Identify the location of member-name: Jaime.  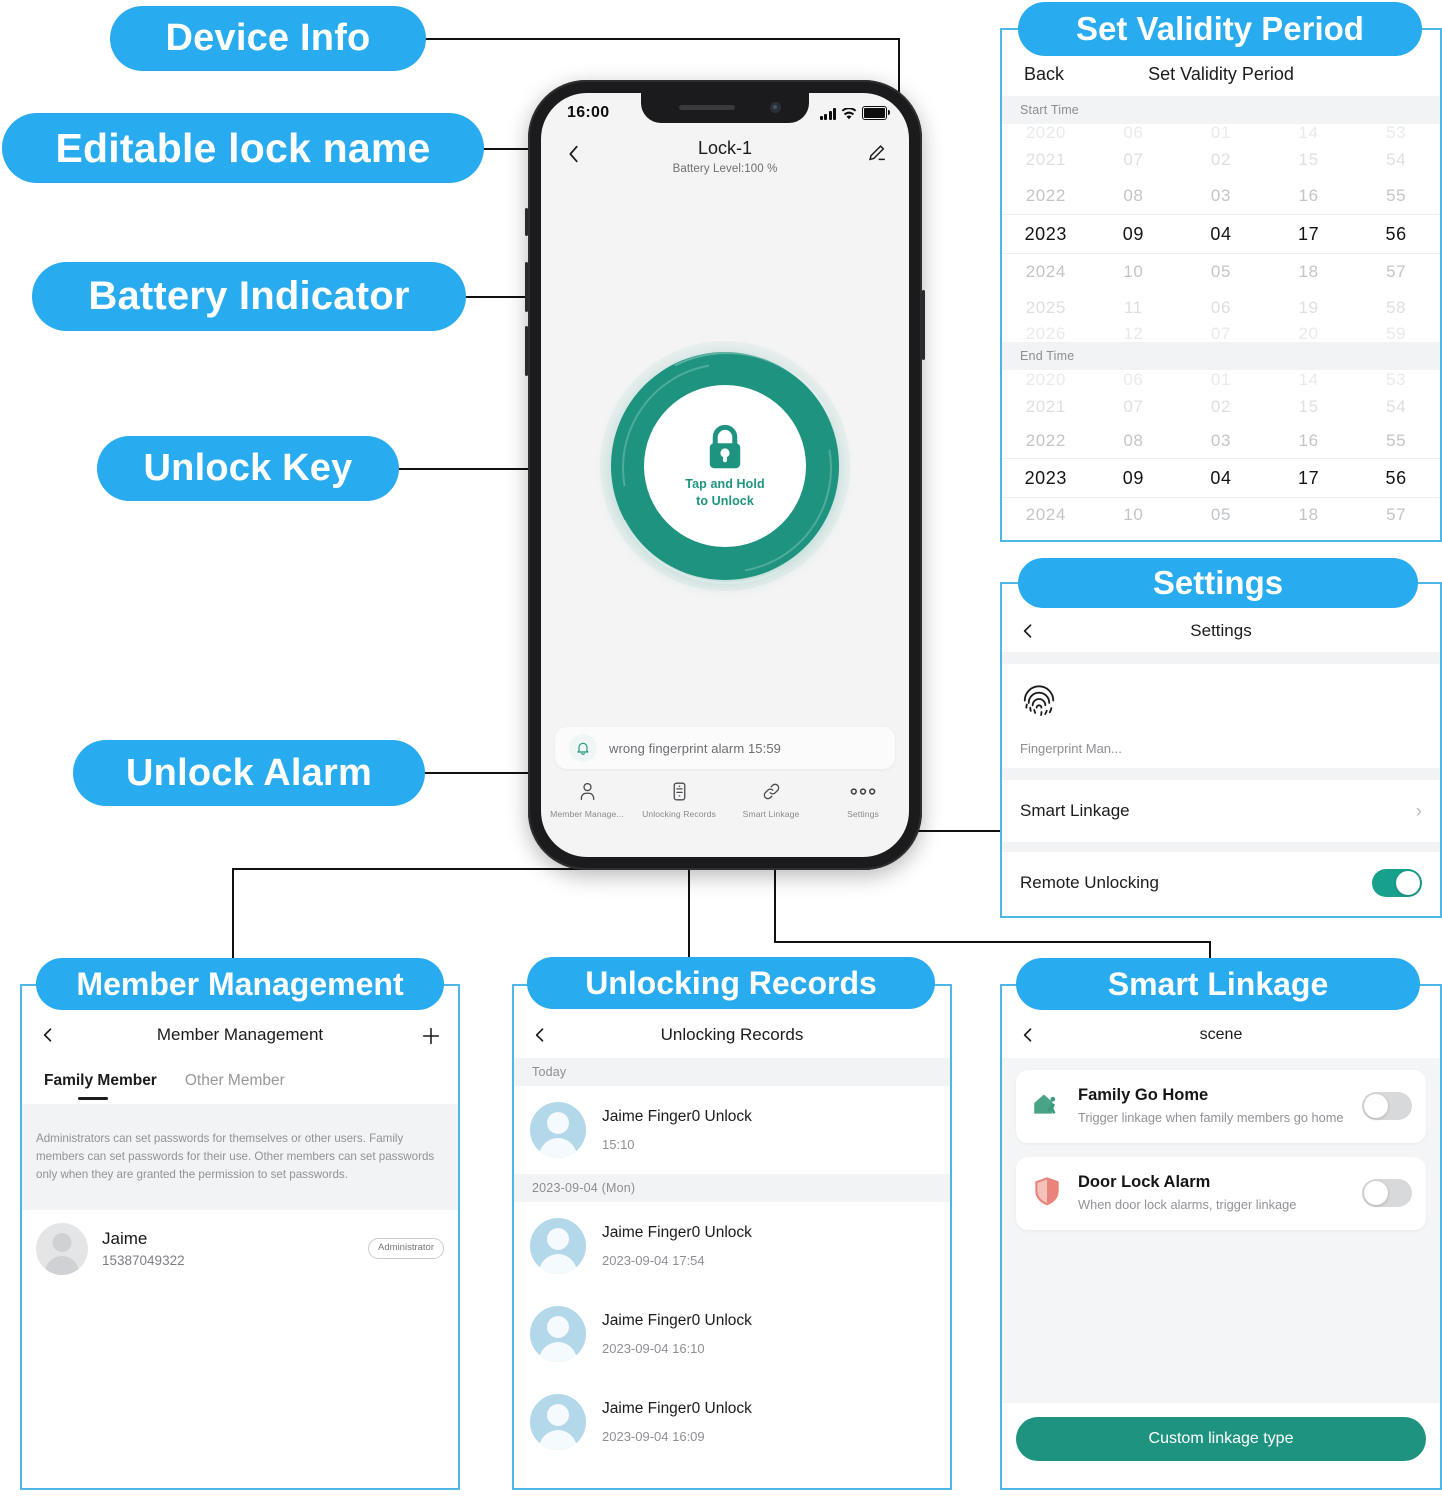
(125, 1239).